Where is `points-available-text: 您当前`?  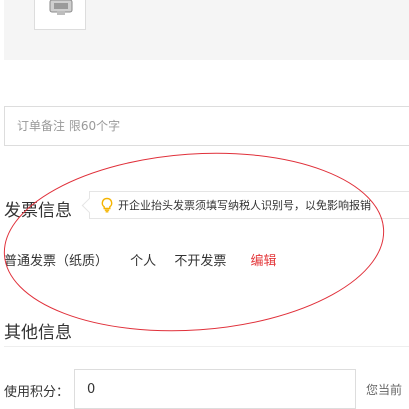
points-available-text: 您当前 is located at coordinates (384, 390).